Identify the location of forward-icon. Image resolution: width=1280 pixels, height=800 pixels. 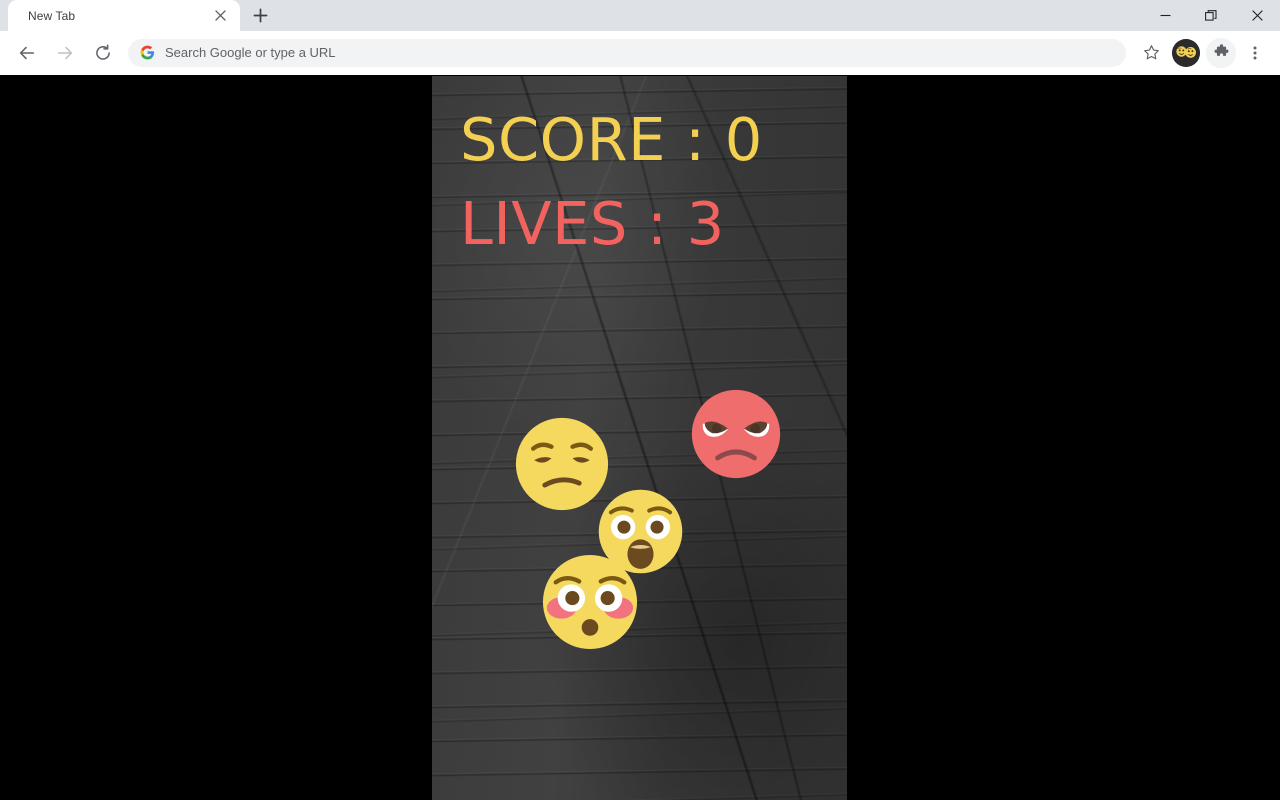
(65, 53).